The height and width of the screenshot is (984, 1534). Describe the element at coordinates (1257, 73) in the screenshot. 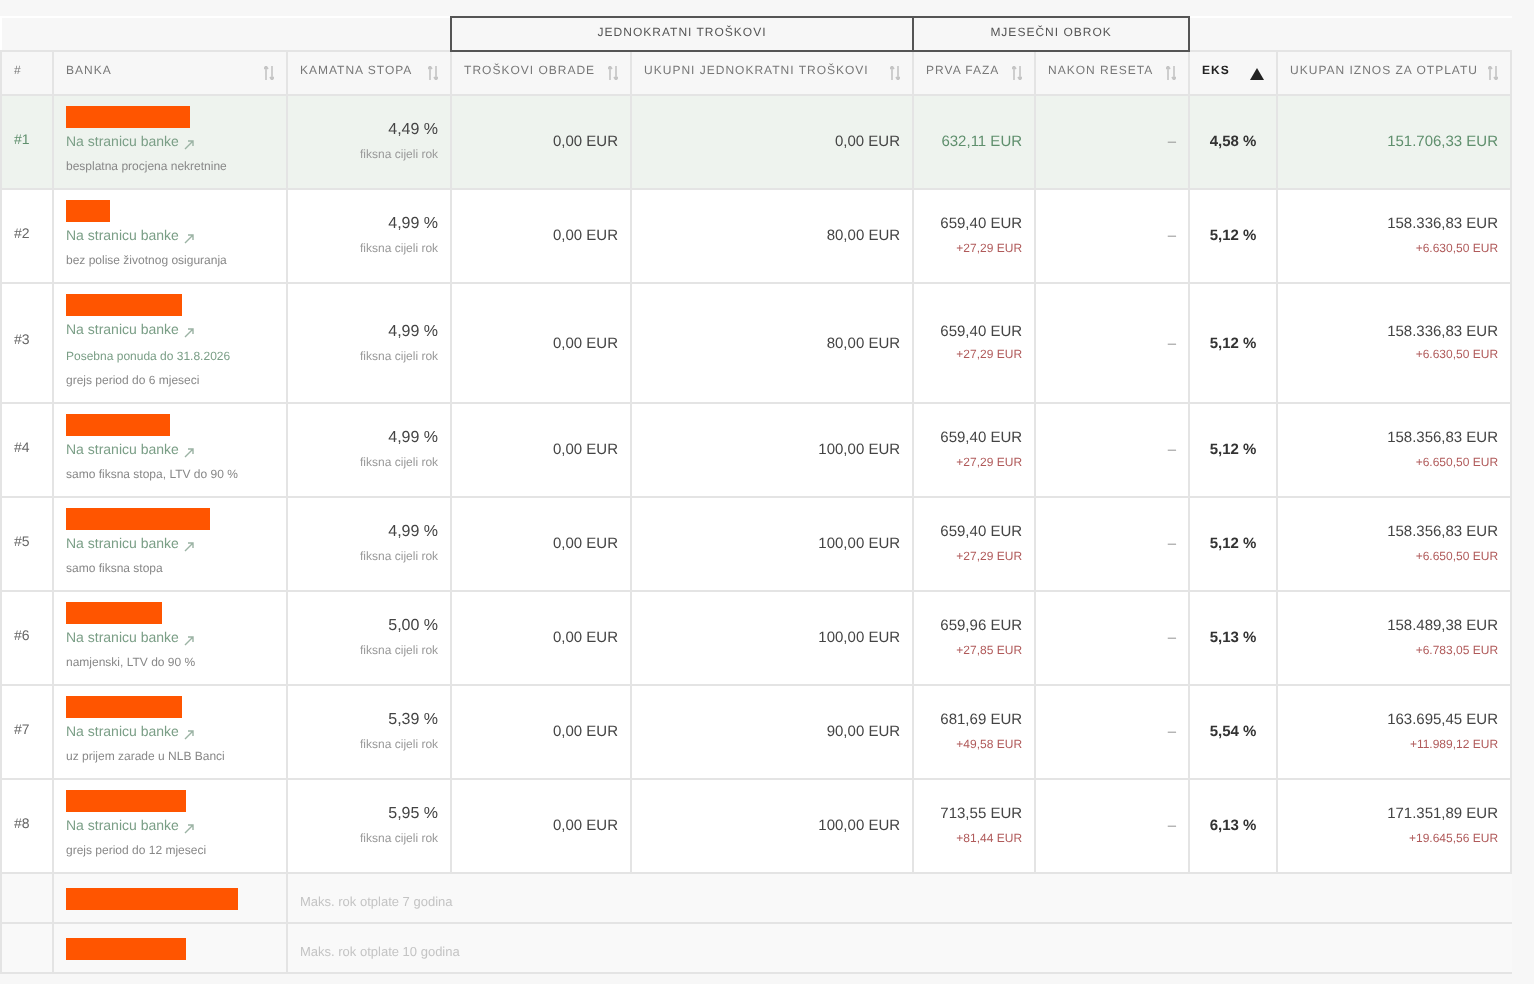

I see `sort-ascending-icon` at that location.